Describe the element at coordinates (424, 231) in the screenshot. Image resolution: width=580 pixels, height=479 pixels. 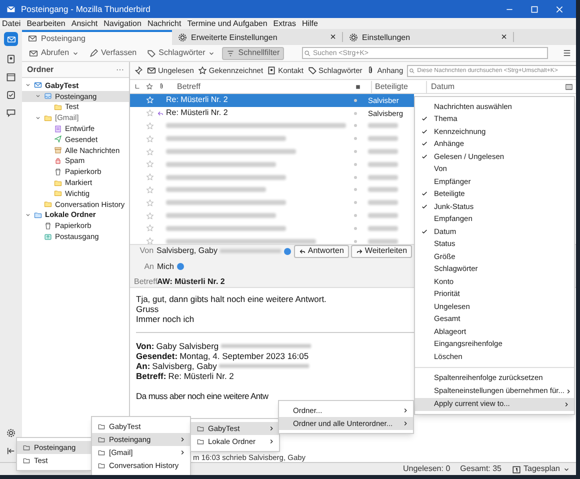
I see `checkmark-icon` at that location.